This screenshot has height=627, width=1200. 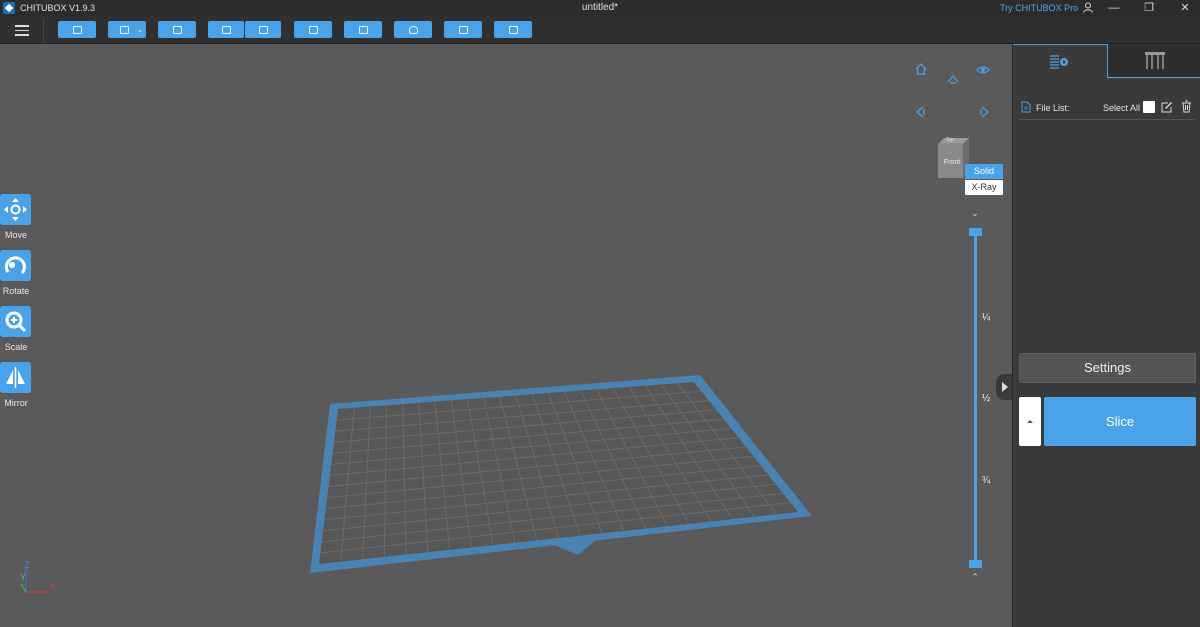 I want to click on chevron-down-icon: ⌄, so click(x=140, y=30).